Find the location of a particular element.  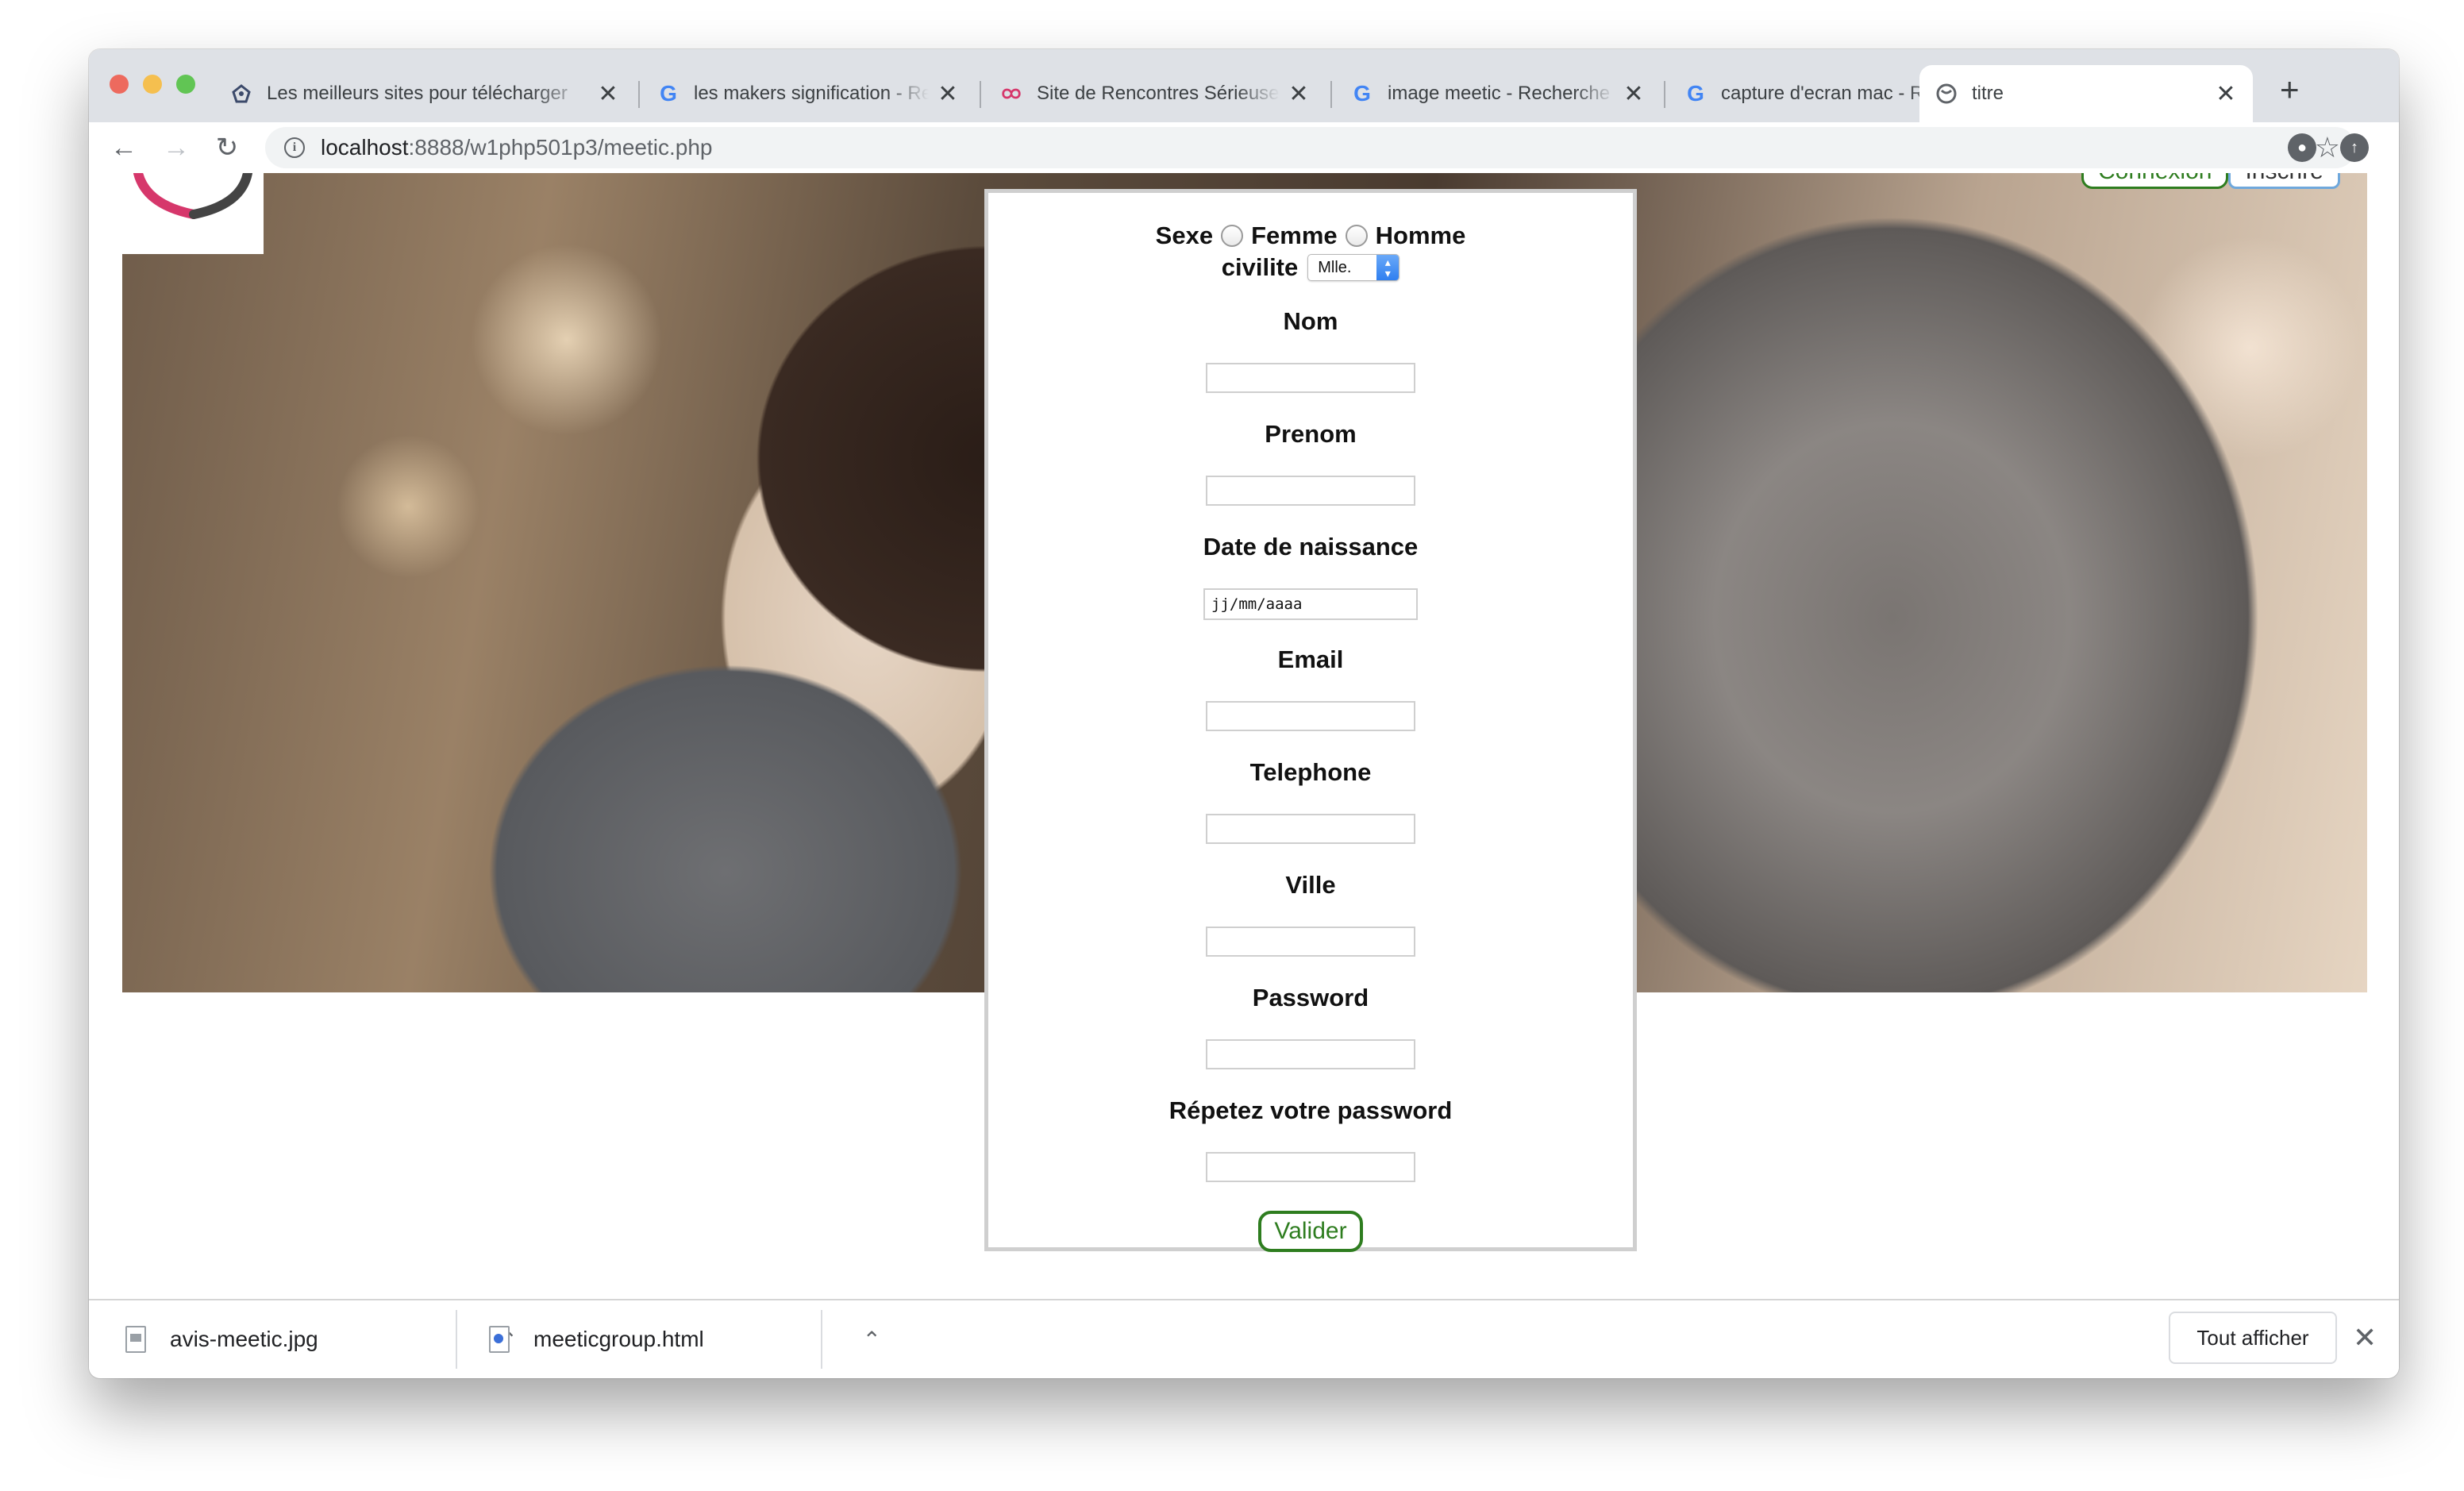

tab-4: G image meetic - Recherche Google ✕ is located at coordinates (1498, 93).